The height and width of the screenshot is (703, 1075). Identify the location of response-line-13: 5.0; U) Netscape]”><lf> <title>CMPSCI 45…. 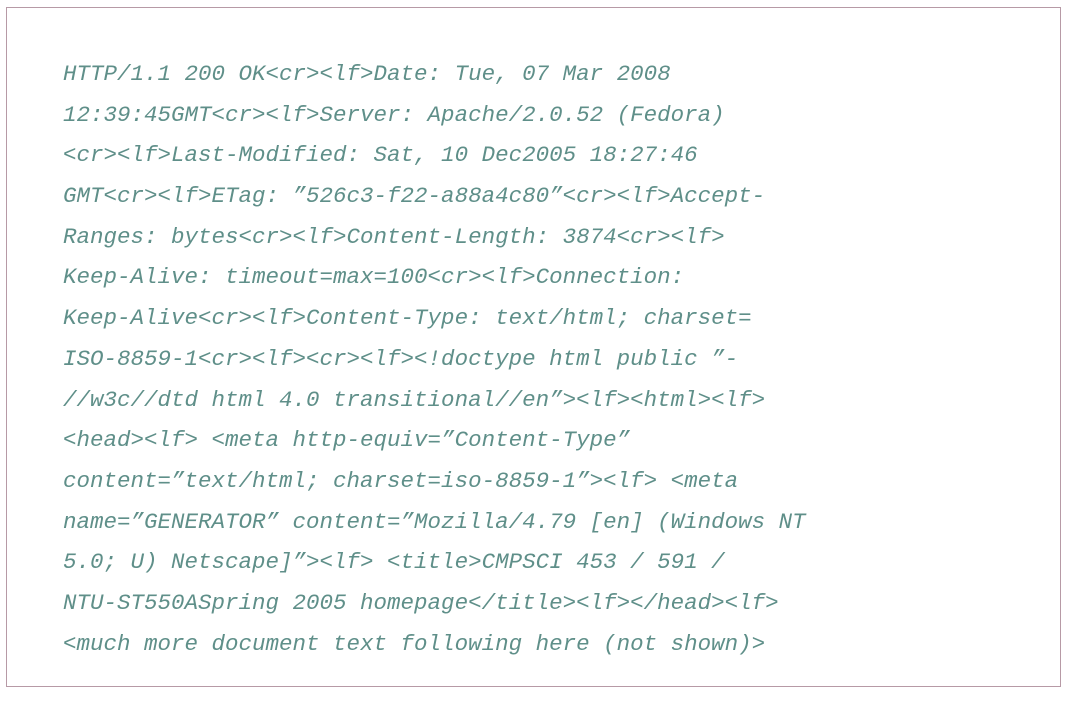
(394, 562).